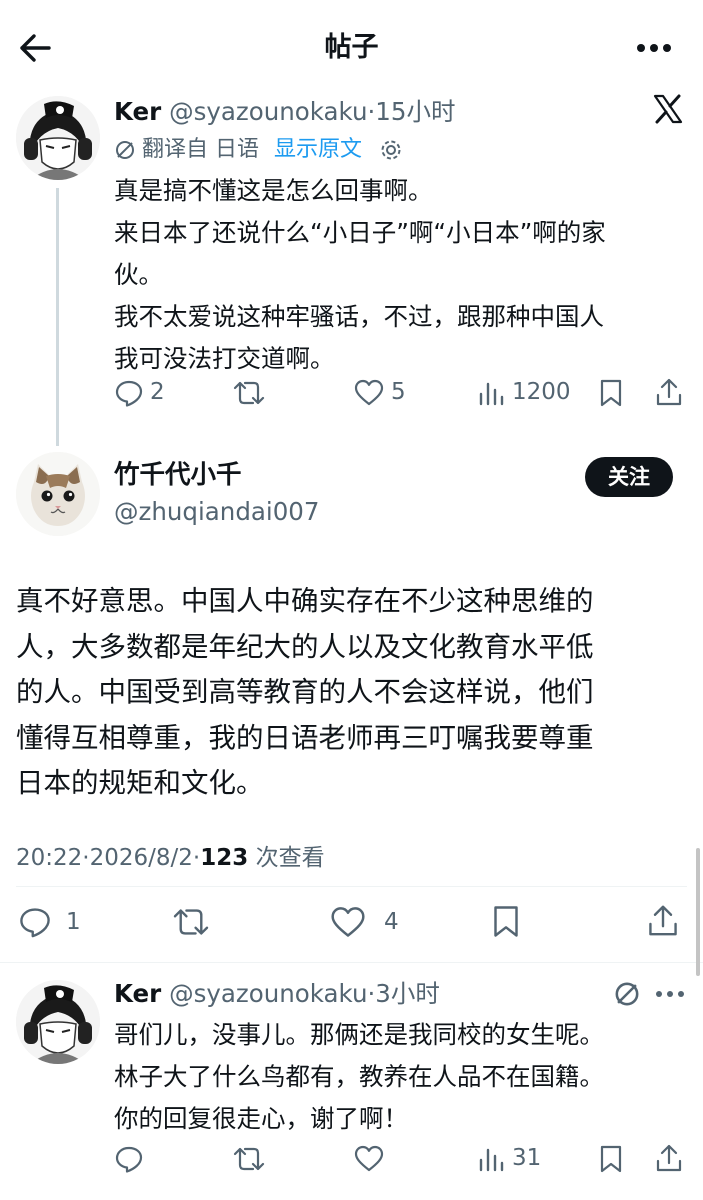 The image size is (703, 1200). I want to click on handle: @zhuqiandai007, so click(216, 512).